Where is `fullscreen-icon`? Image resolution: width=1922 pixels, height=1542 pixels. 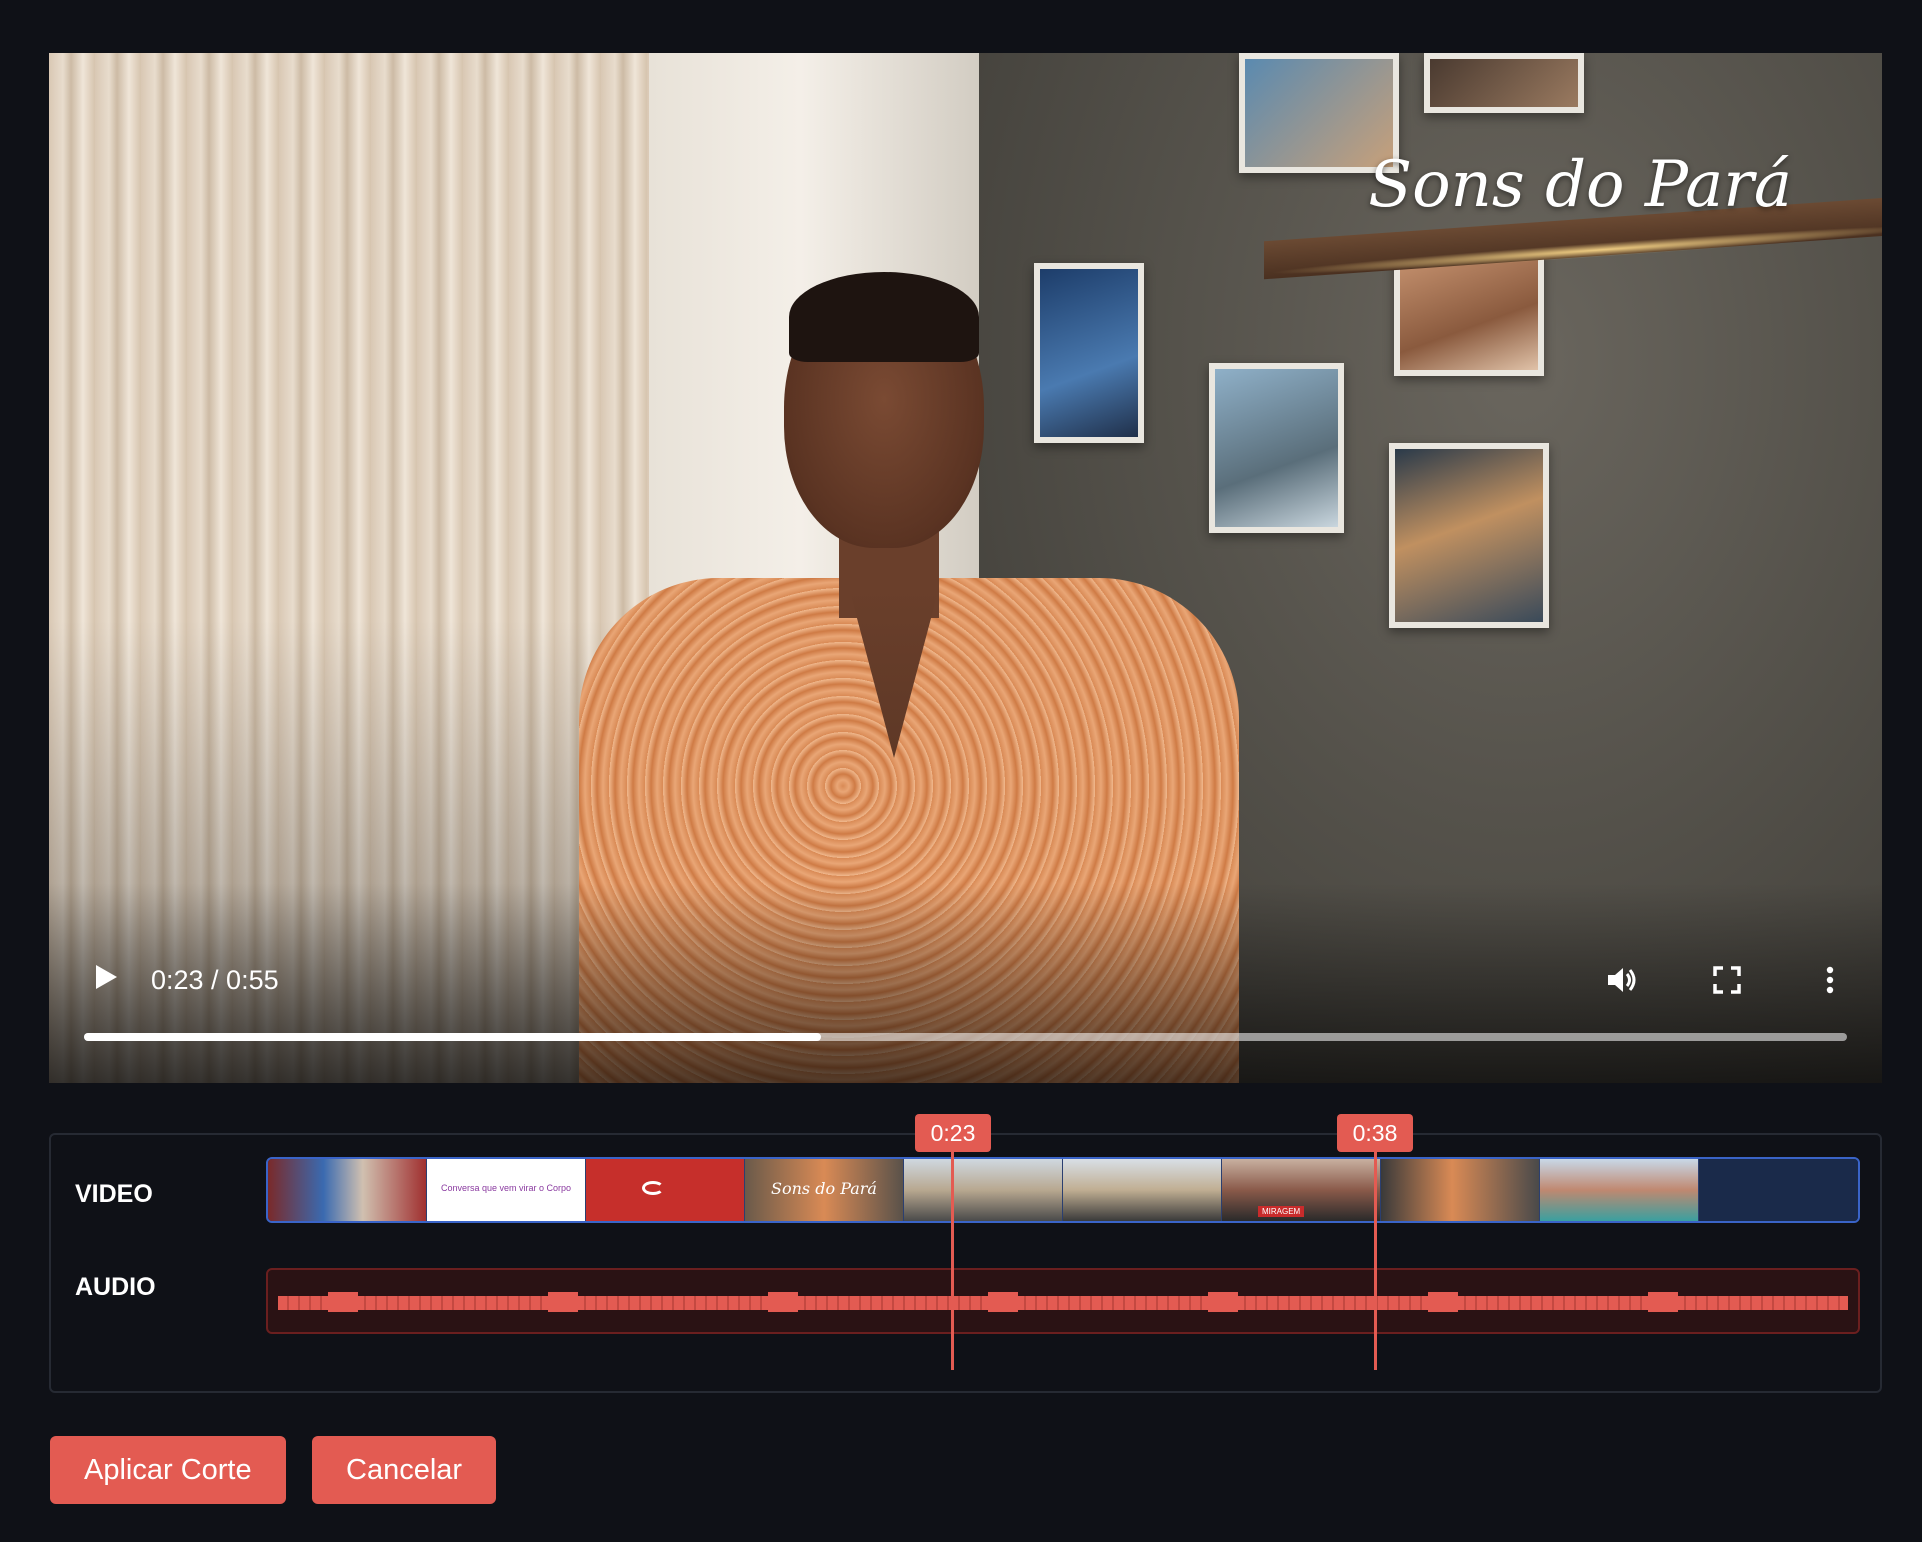 fullscreen-icon is located at coordinates (1727, 980).